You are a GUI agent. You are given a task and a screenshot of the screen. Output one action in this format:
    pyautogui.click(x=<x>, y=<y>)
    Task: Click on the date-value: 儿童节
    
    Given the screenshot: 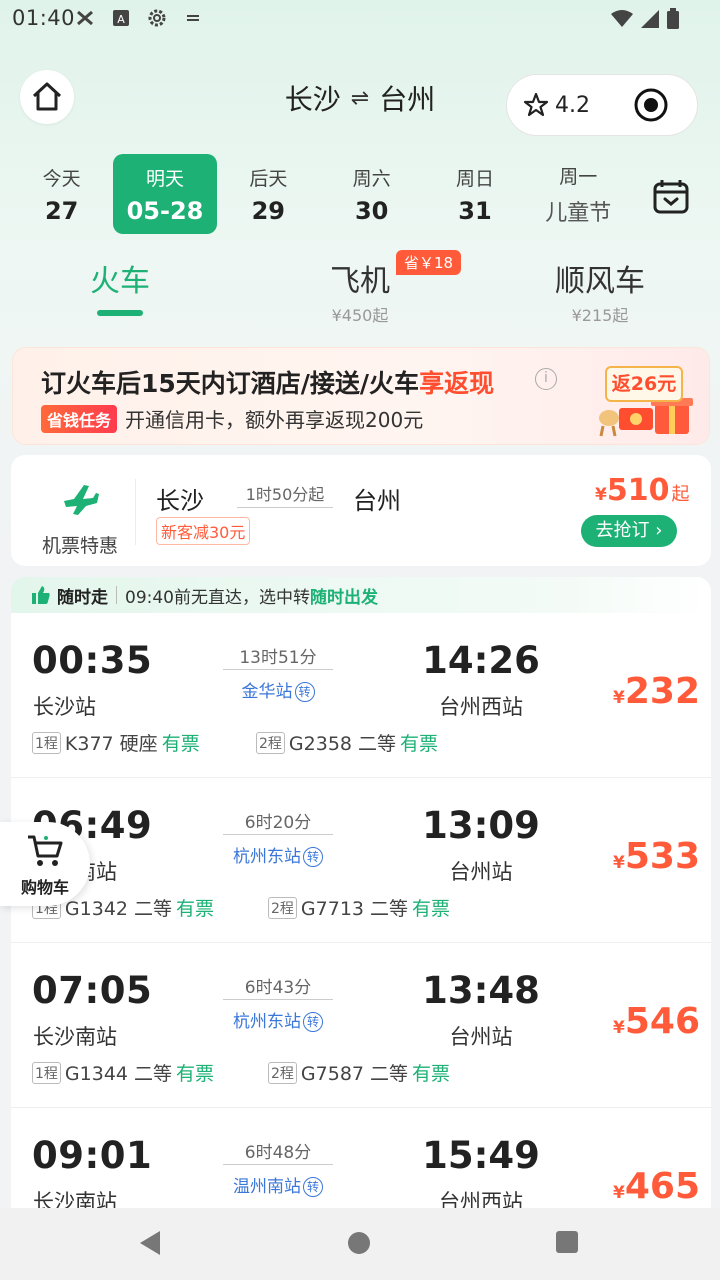 What is the action you would take?
    pyautogui.click(x=578, y=213)
    